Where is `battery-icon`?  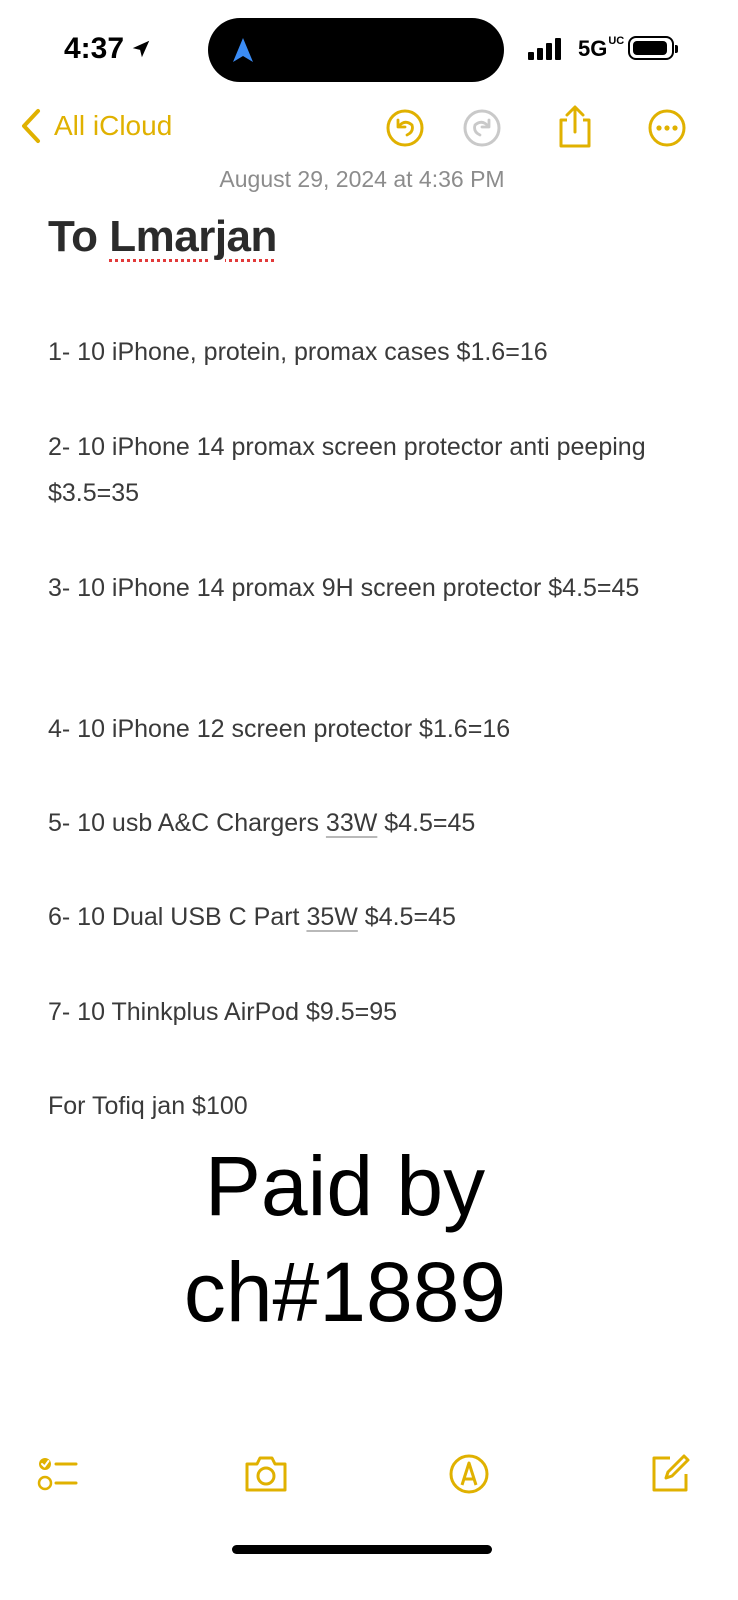
battery-icon is located at coordinates (653, 48).